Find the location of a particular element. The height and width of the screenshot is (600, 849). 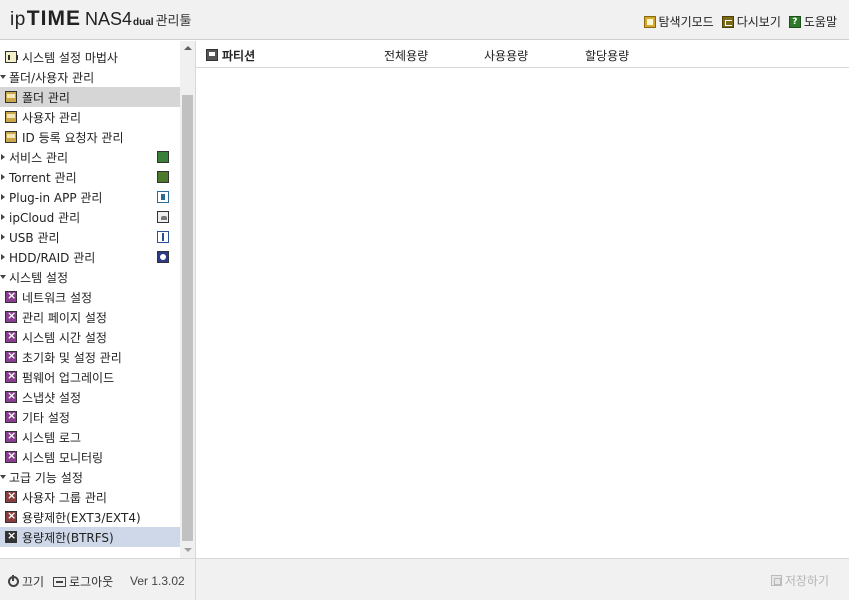

sidebar-item-label: 사용자 그룹 관리 is located at coordinates (64, 497).